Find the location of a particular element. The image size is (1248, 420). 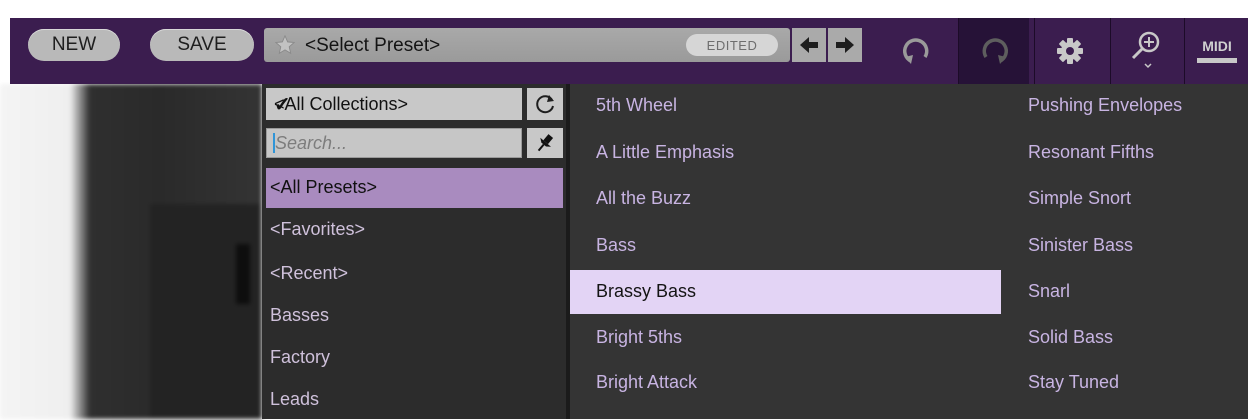

pin-icon is located at coordinates (545, 143).